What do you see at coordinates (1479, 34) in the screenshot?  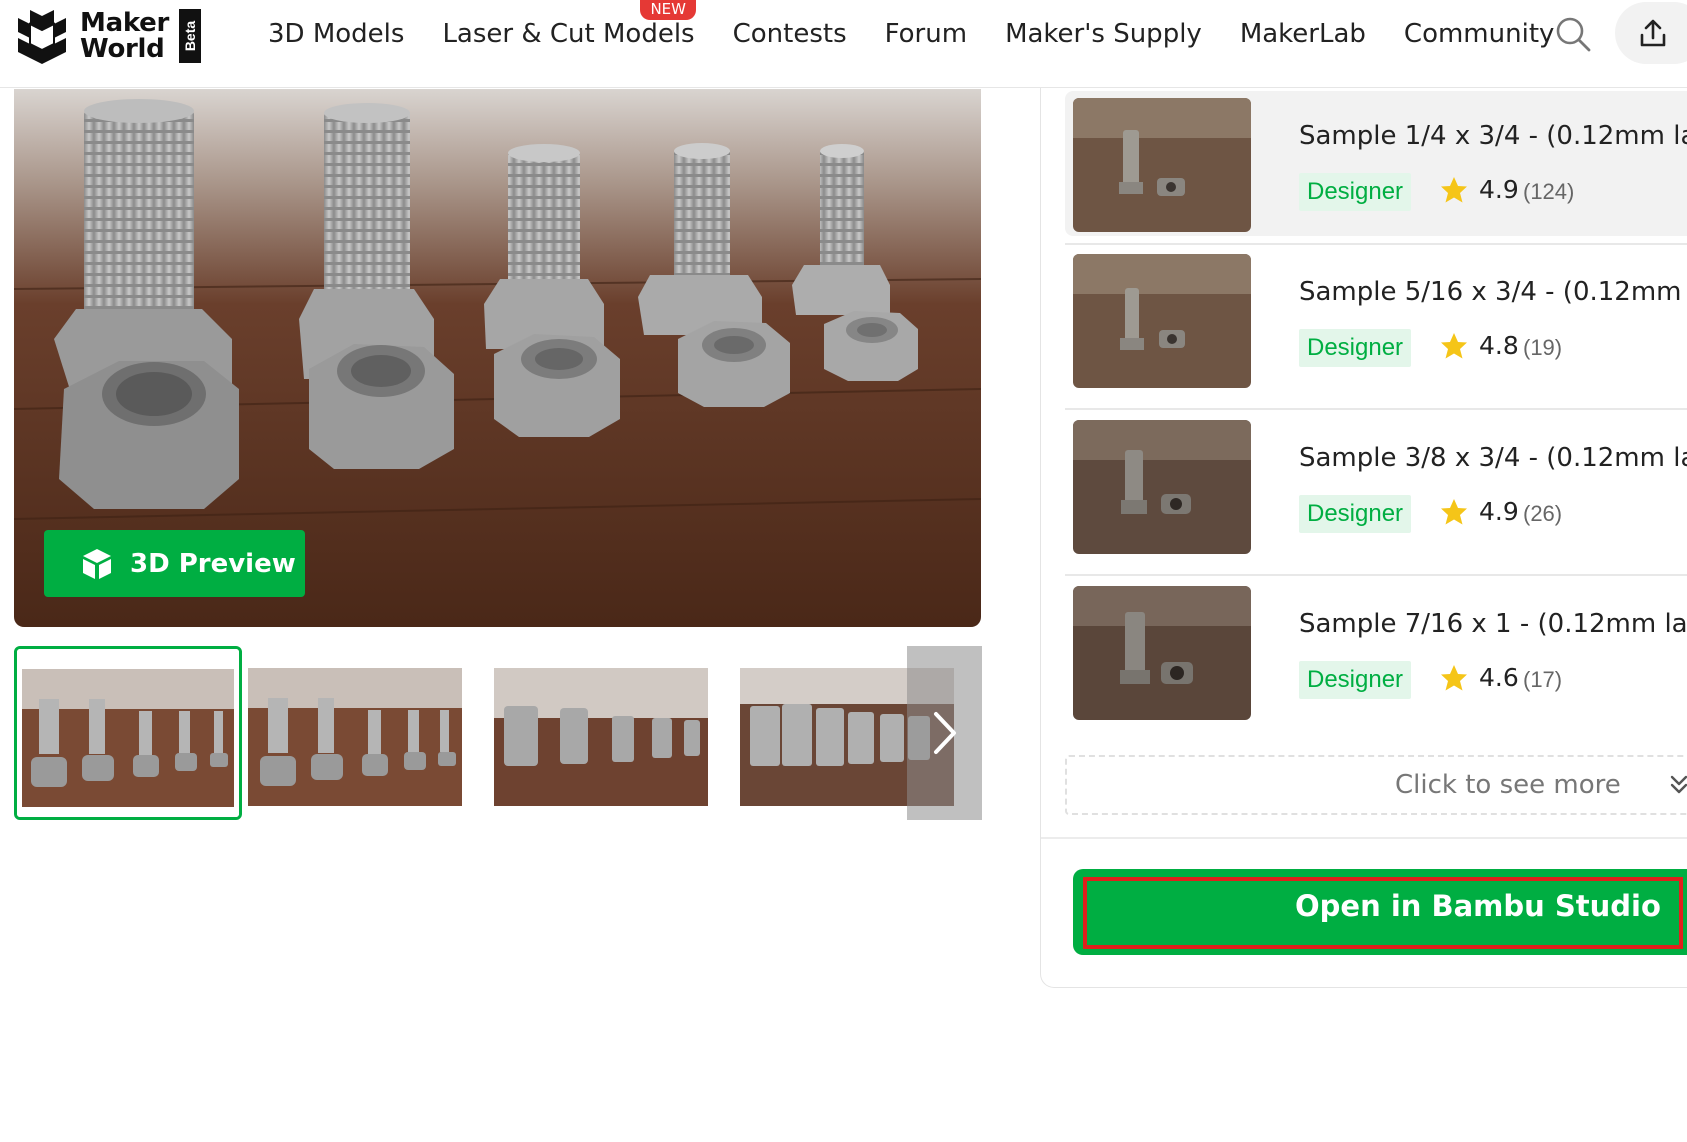 I see `nav-community: Community` at bounding box center [1479, 34].